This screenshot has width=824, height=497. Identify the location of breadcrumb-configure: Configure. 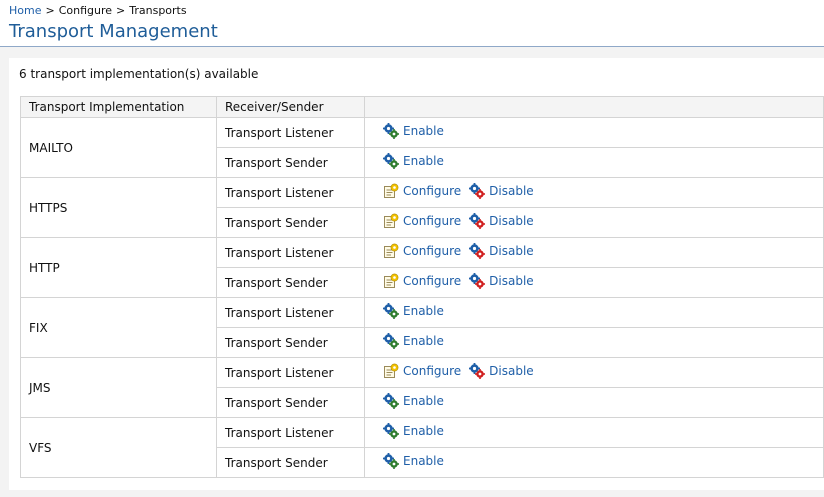
(85, 10).